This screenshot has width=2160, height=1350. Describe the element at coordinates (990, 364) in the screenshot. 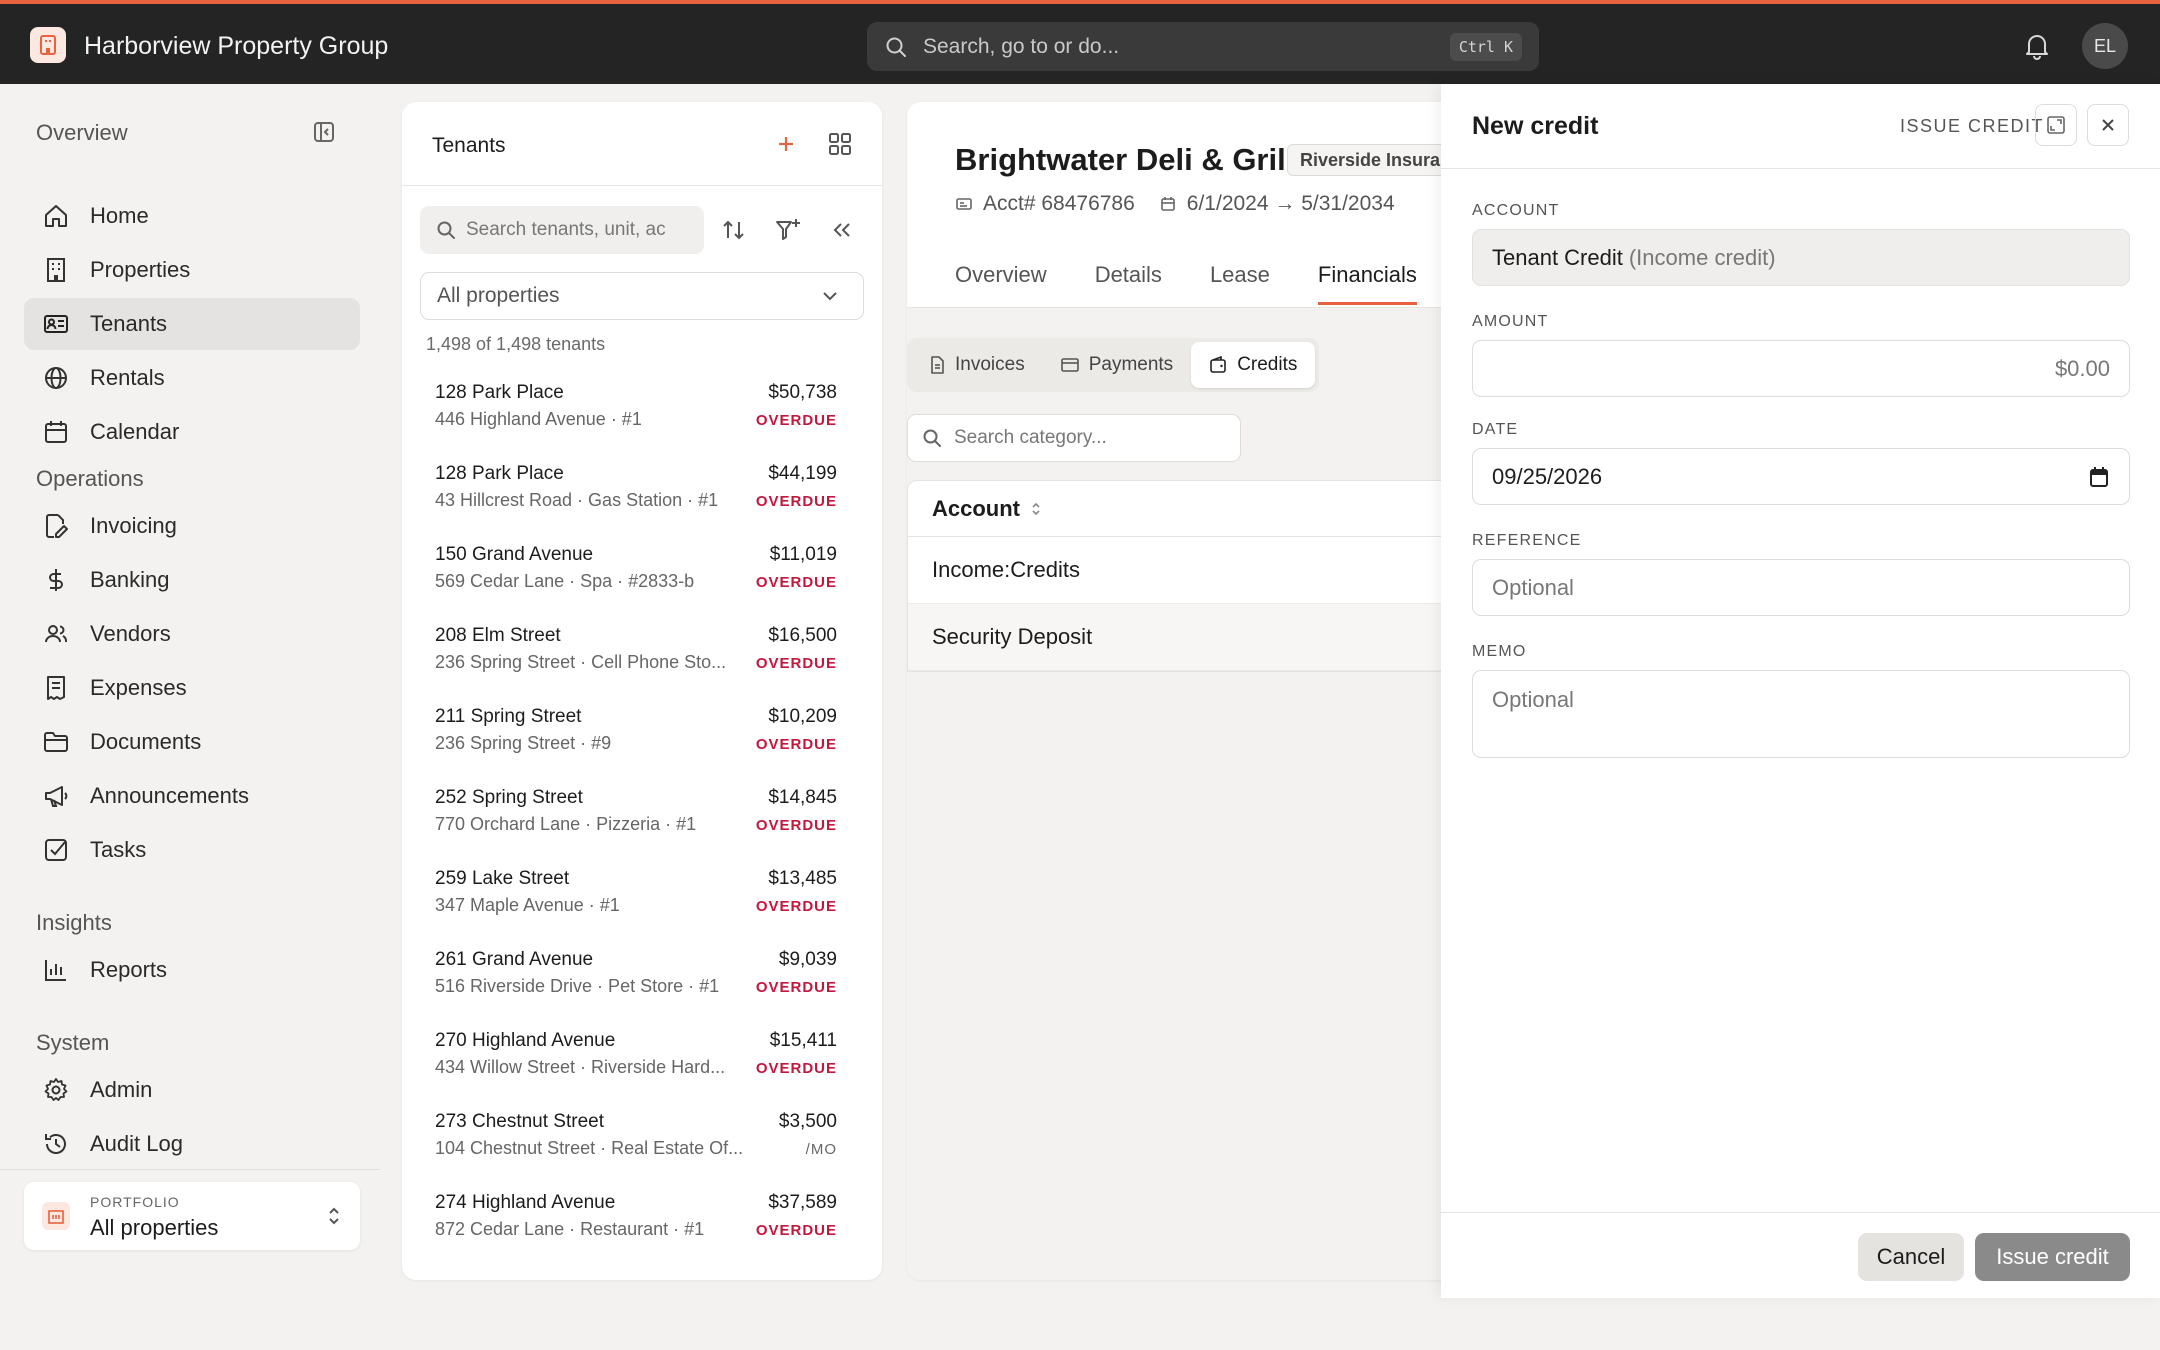

I see `segment-label: Invoices` at that location.